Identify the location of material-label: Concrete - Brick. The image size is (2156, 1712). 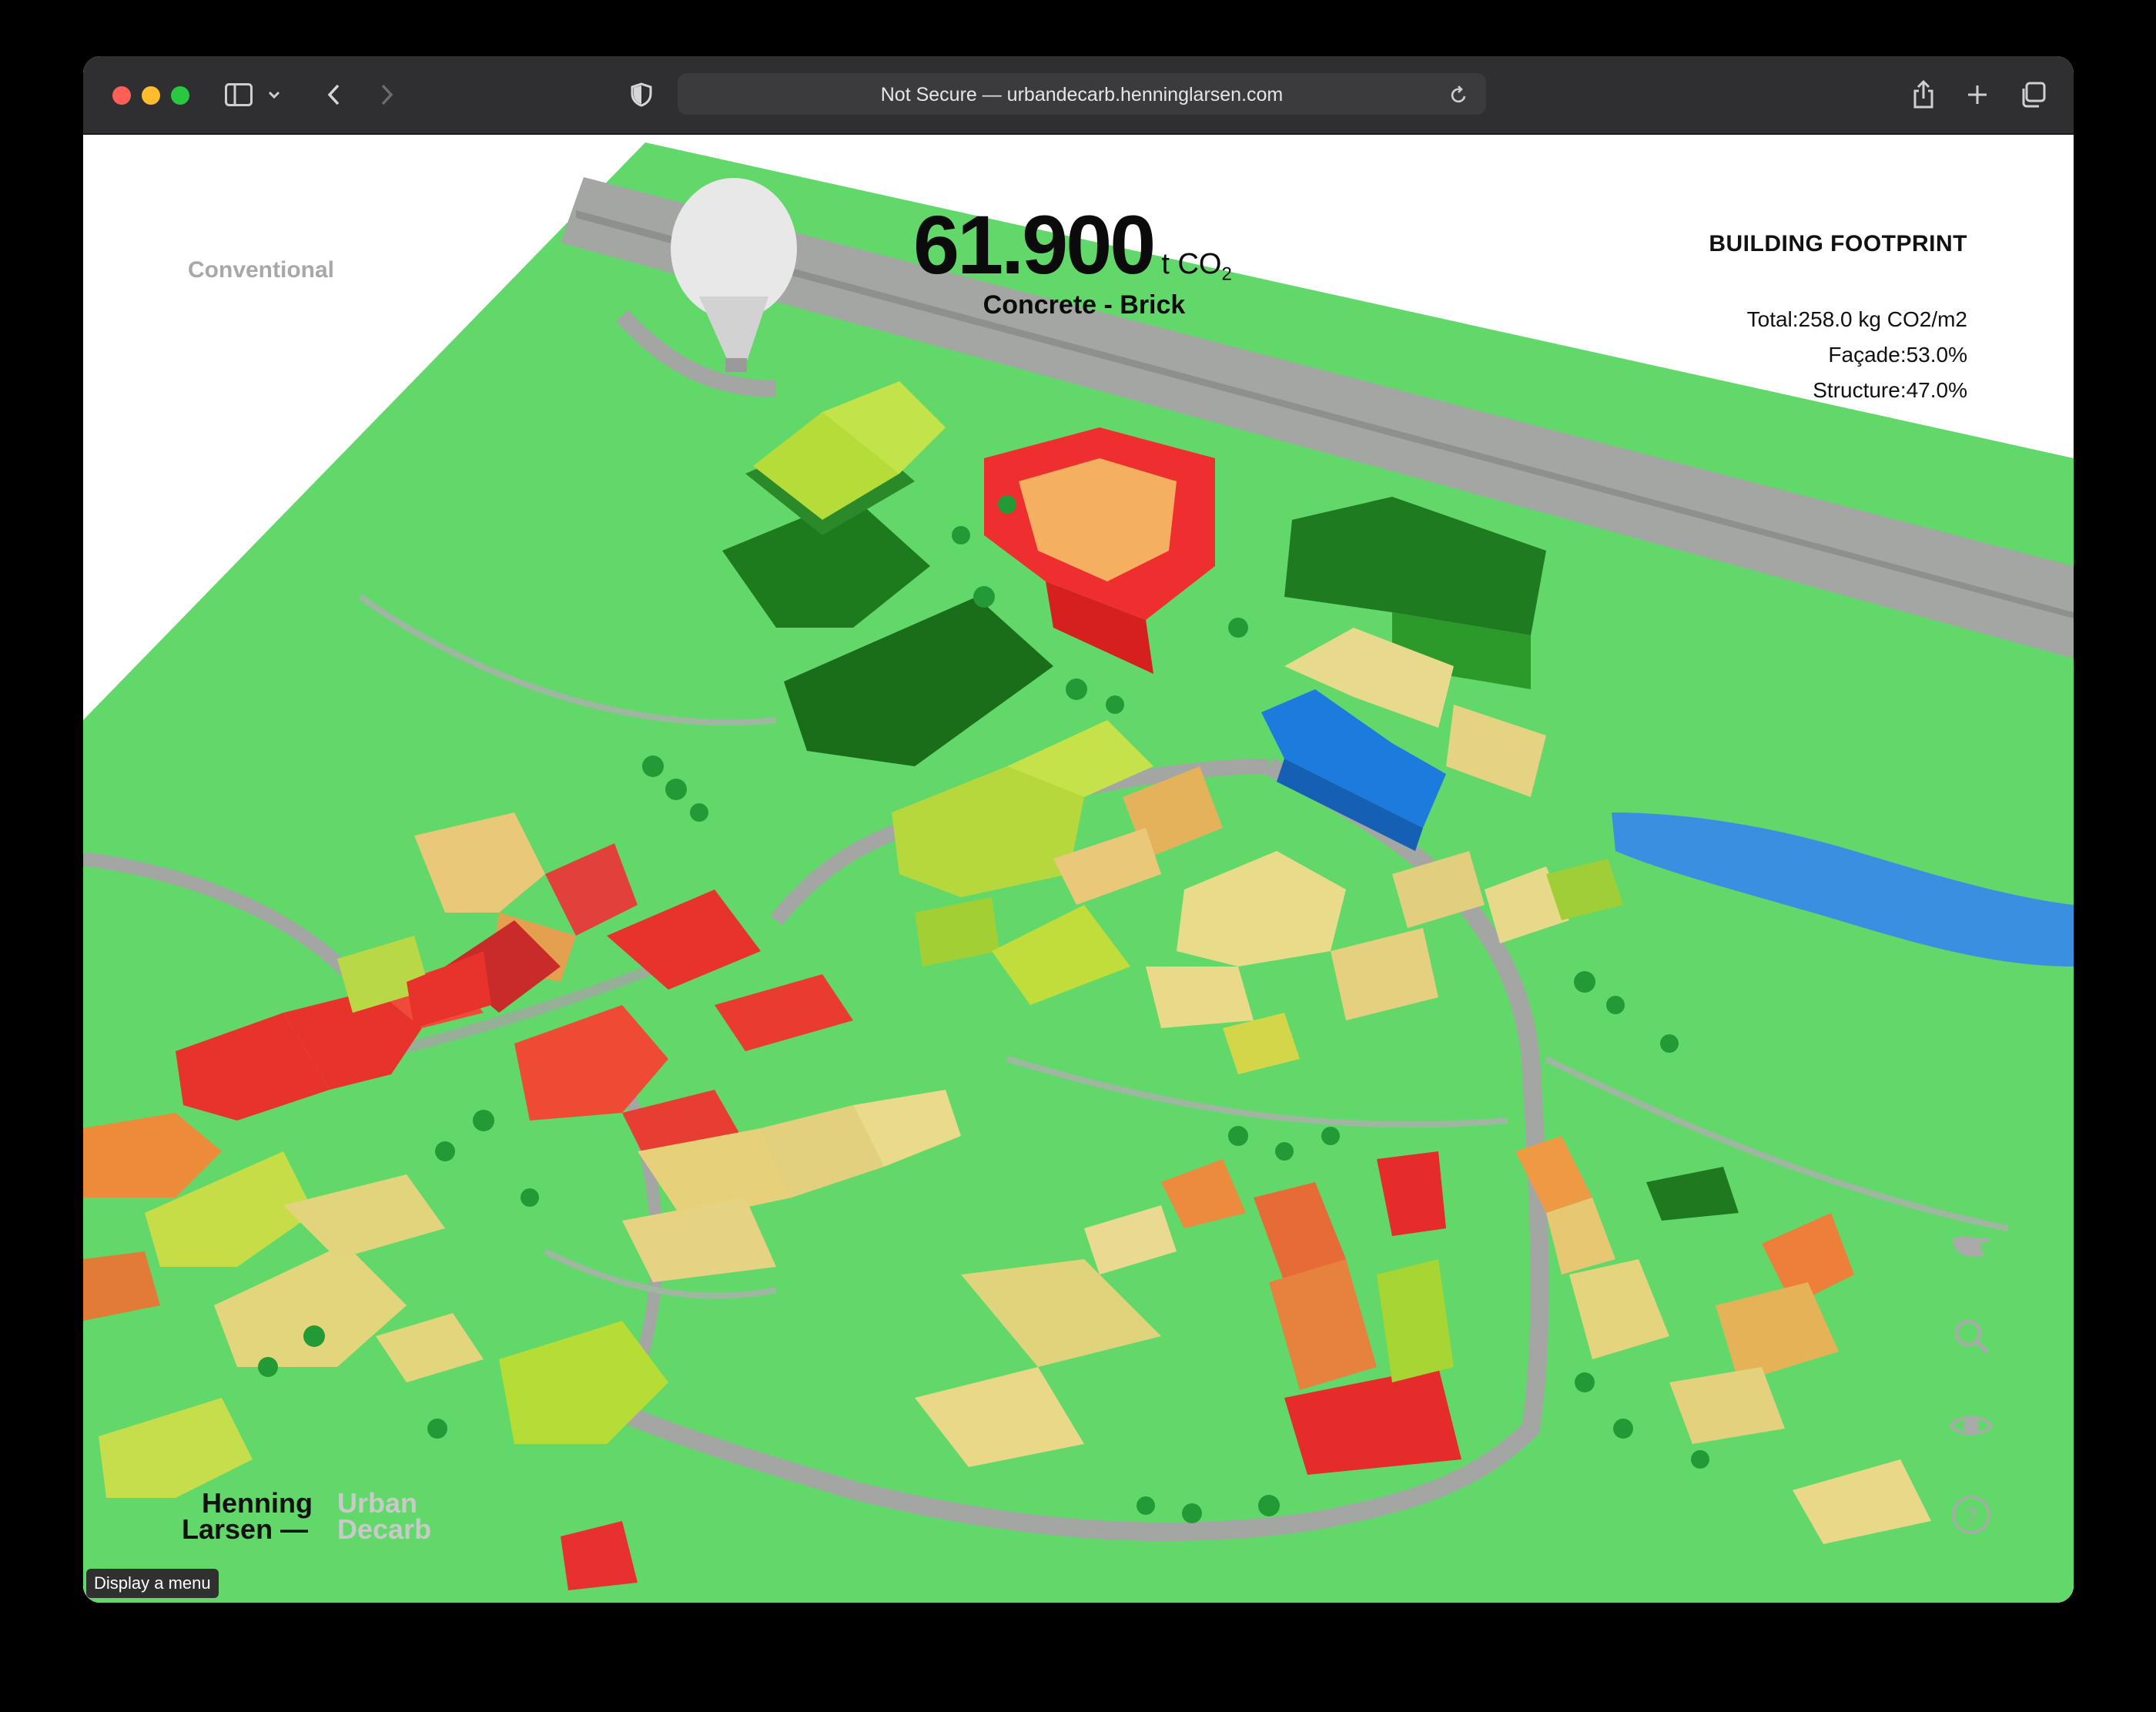
(1084, 305).